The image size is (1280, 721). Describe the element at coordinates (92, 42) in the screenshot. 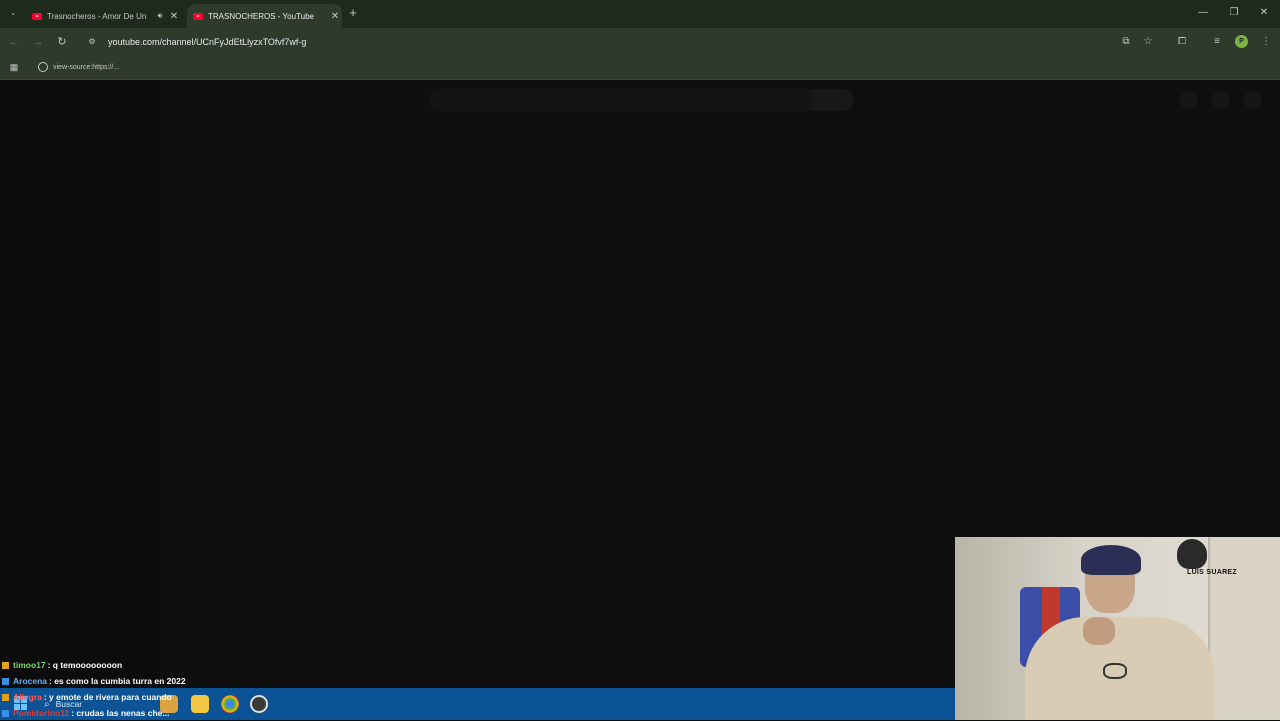

I see `site-info-icon: ⚙` at that location.